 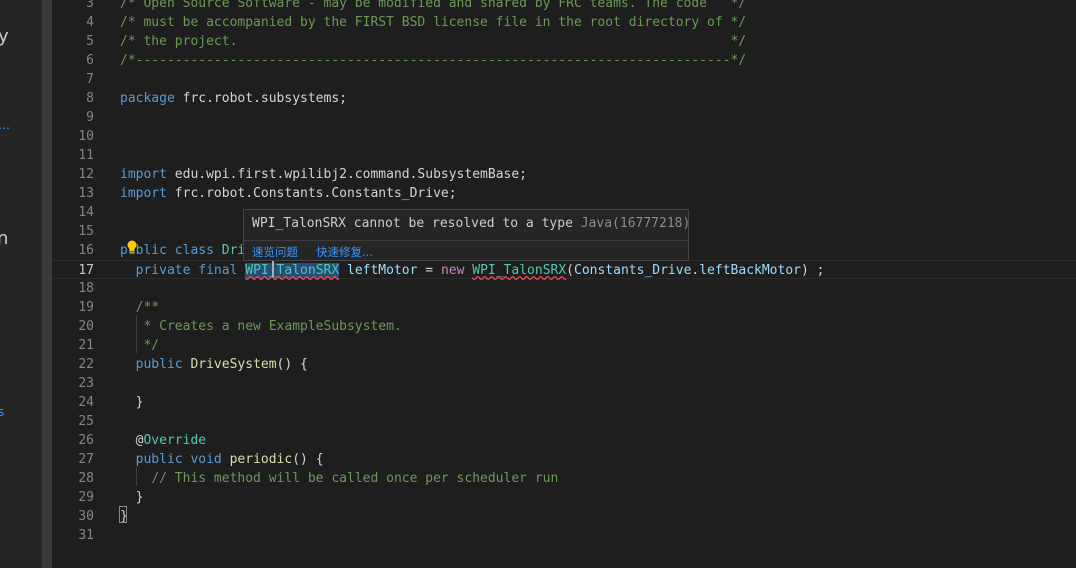 What do you see at coordinates (206, 459) in the screenshot?
I see `code-token: void` at bounding box center [206, 459].